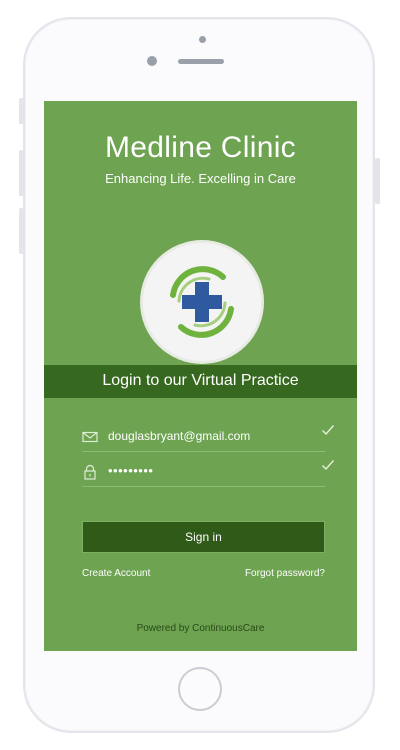 The height and width of the screenshot is (750, 400). Describe the element at coordinates (131, 470) in the screenshot. I see `password-value: •••••••••` at that location.